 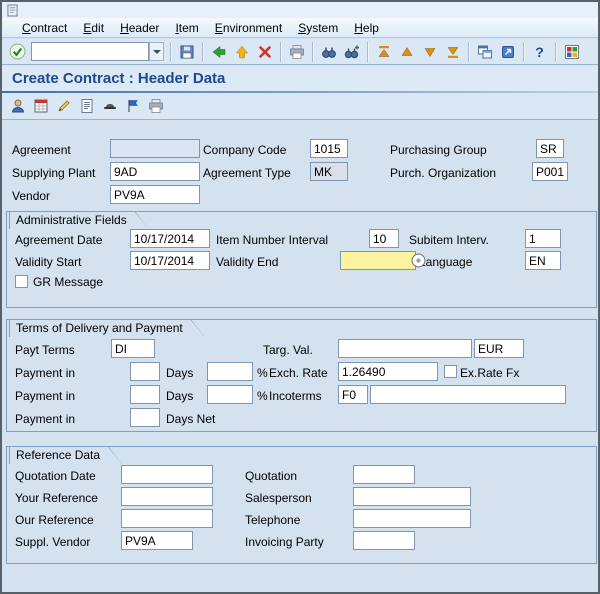 I want to click on our-reference-field, so click(x=167, y=518).